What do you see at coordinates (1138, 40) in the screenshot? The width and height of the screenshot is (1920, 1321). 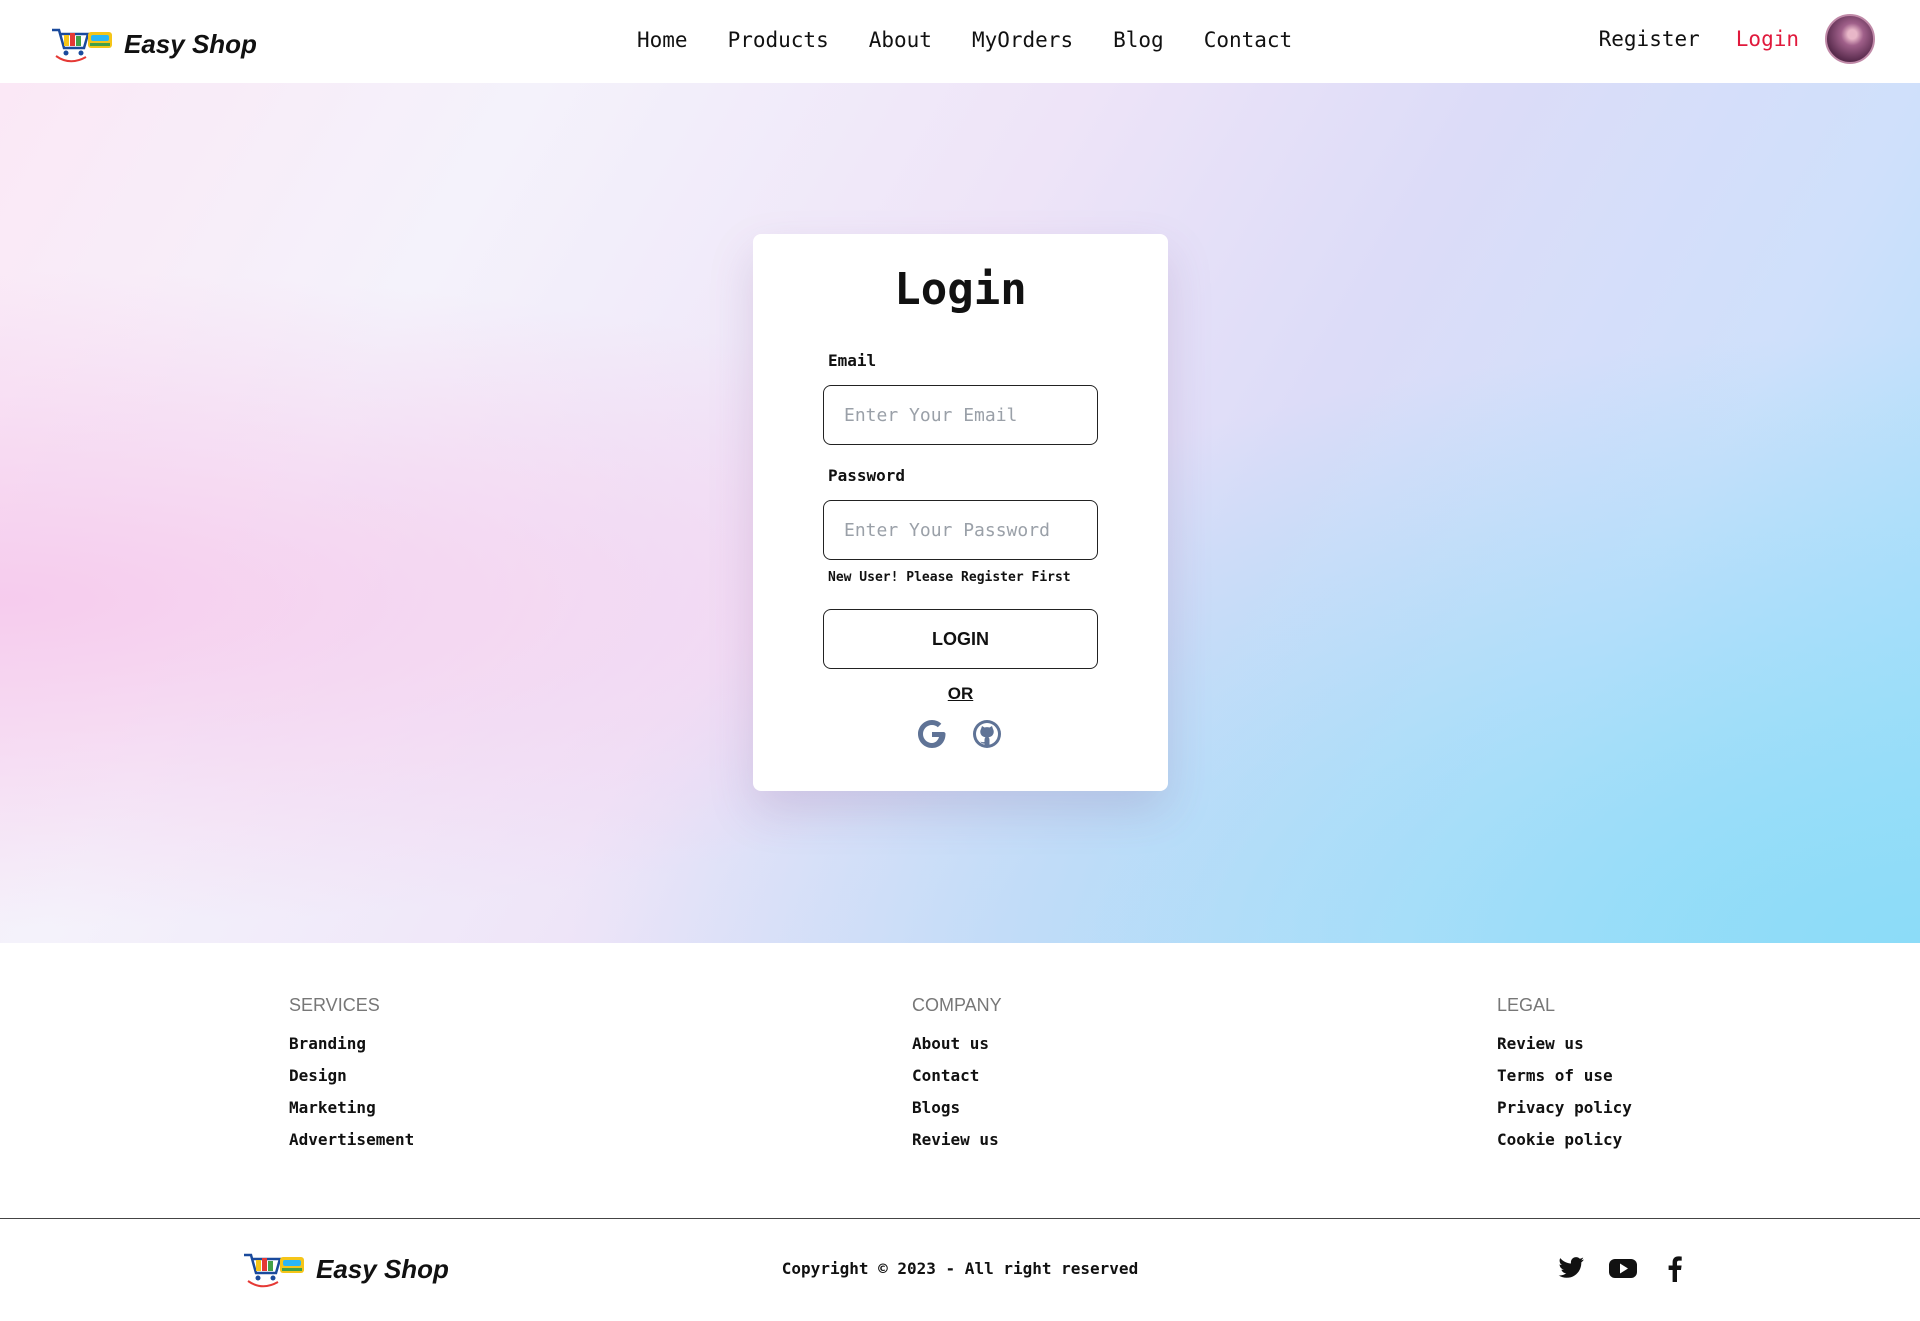 I see `nav-blog: Blog` at bounding box center [1138, 40].